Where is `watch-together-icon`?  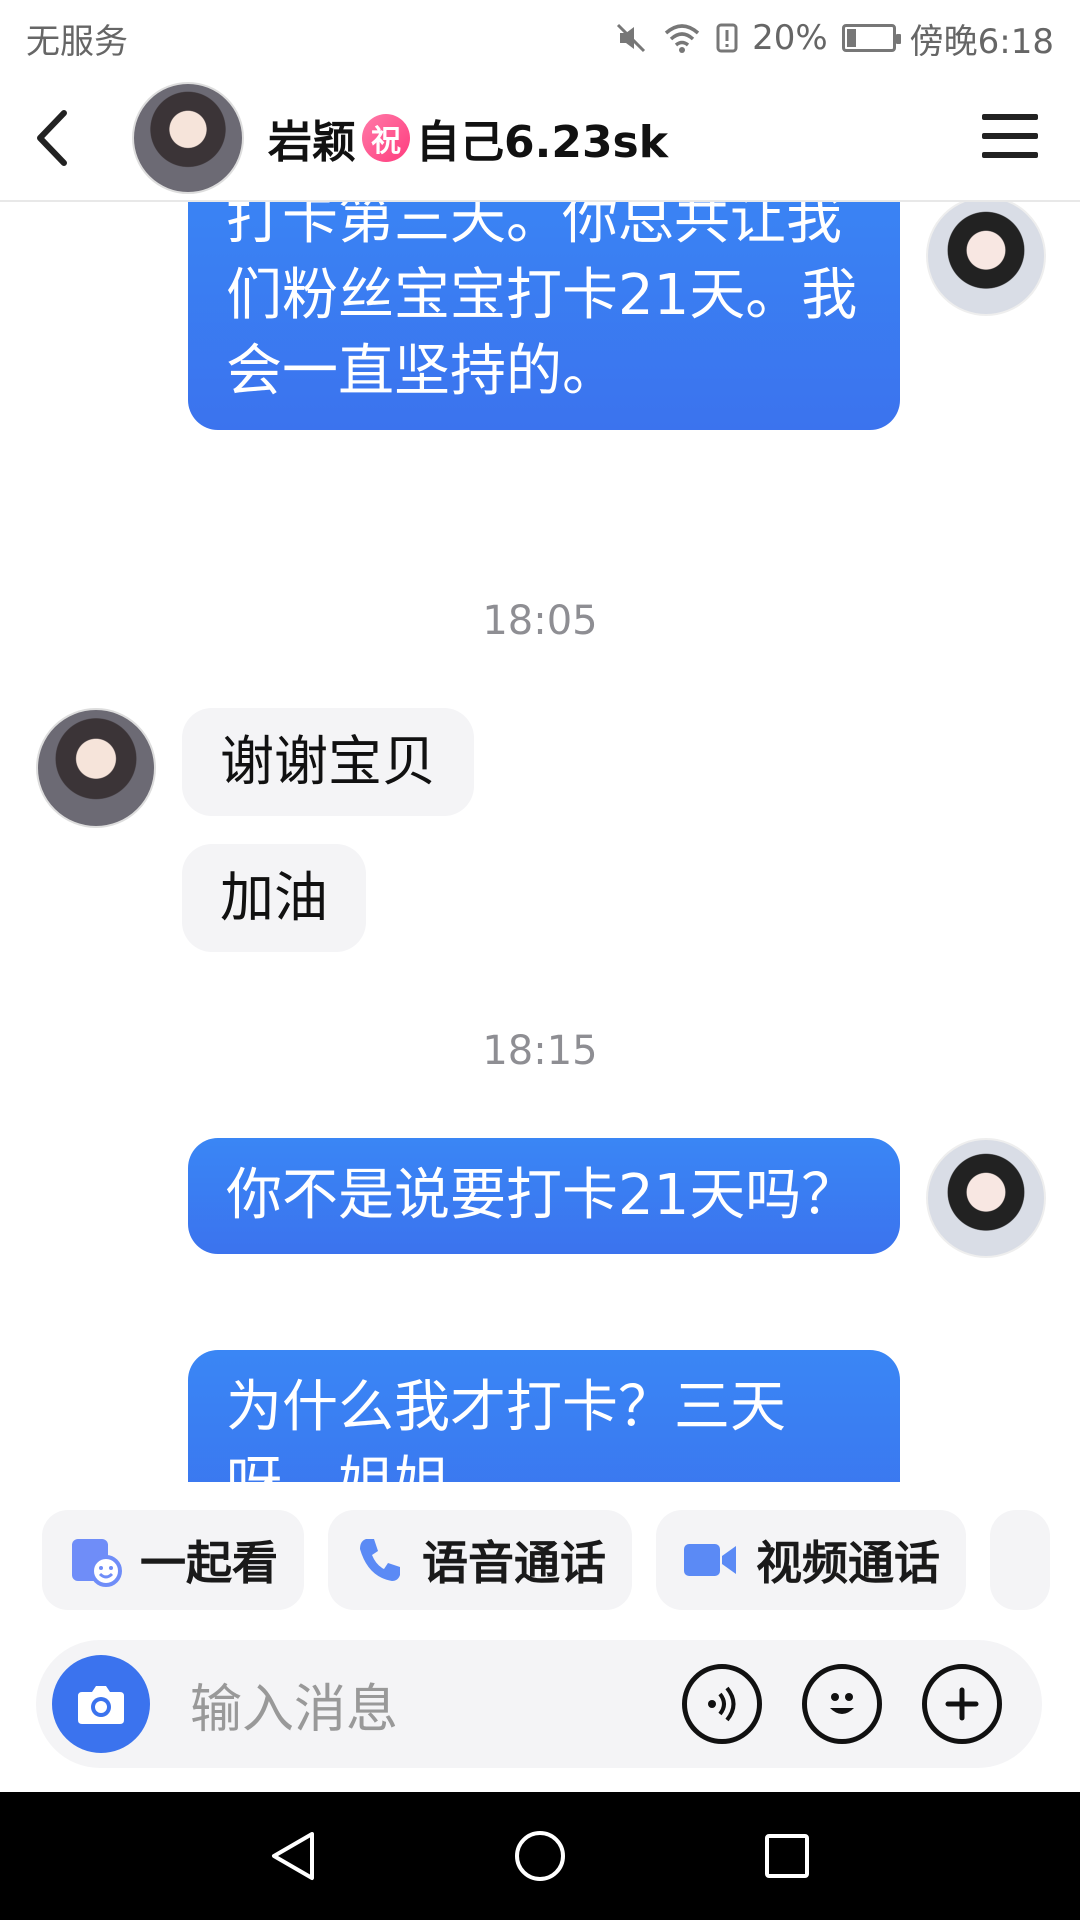 watch-together-icon is located at coordinates (95, 1560).